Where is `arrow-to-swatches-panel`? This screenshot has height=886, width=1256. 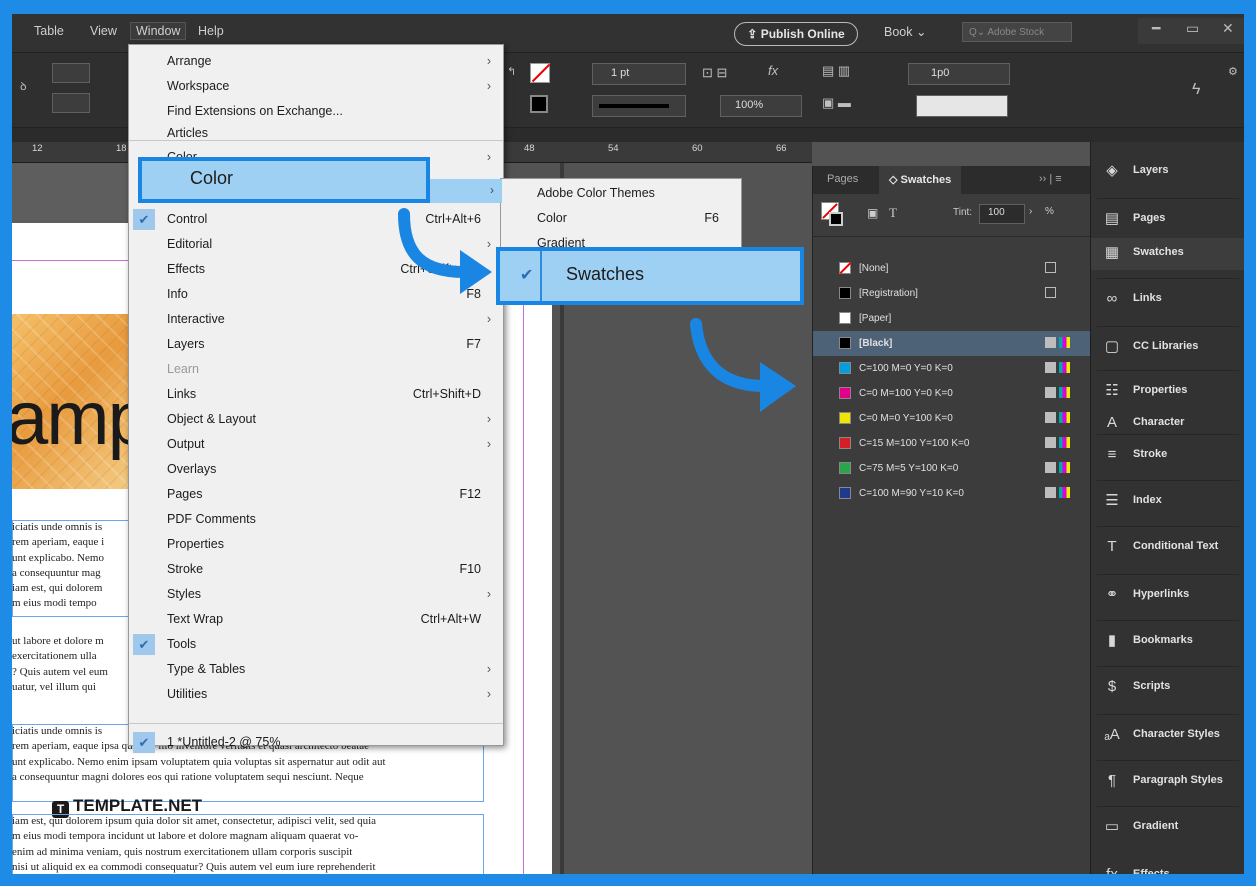 arrow-to-swatches-panel is located at coordinates (730, 355).